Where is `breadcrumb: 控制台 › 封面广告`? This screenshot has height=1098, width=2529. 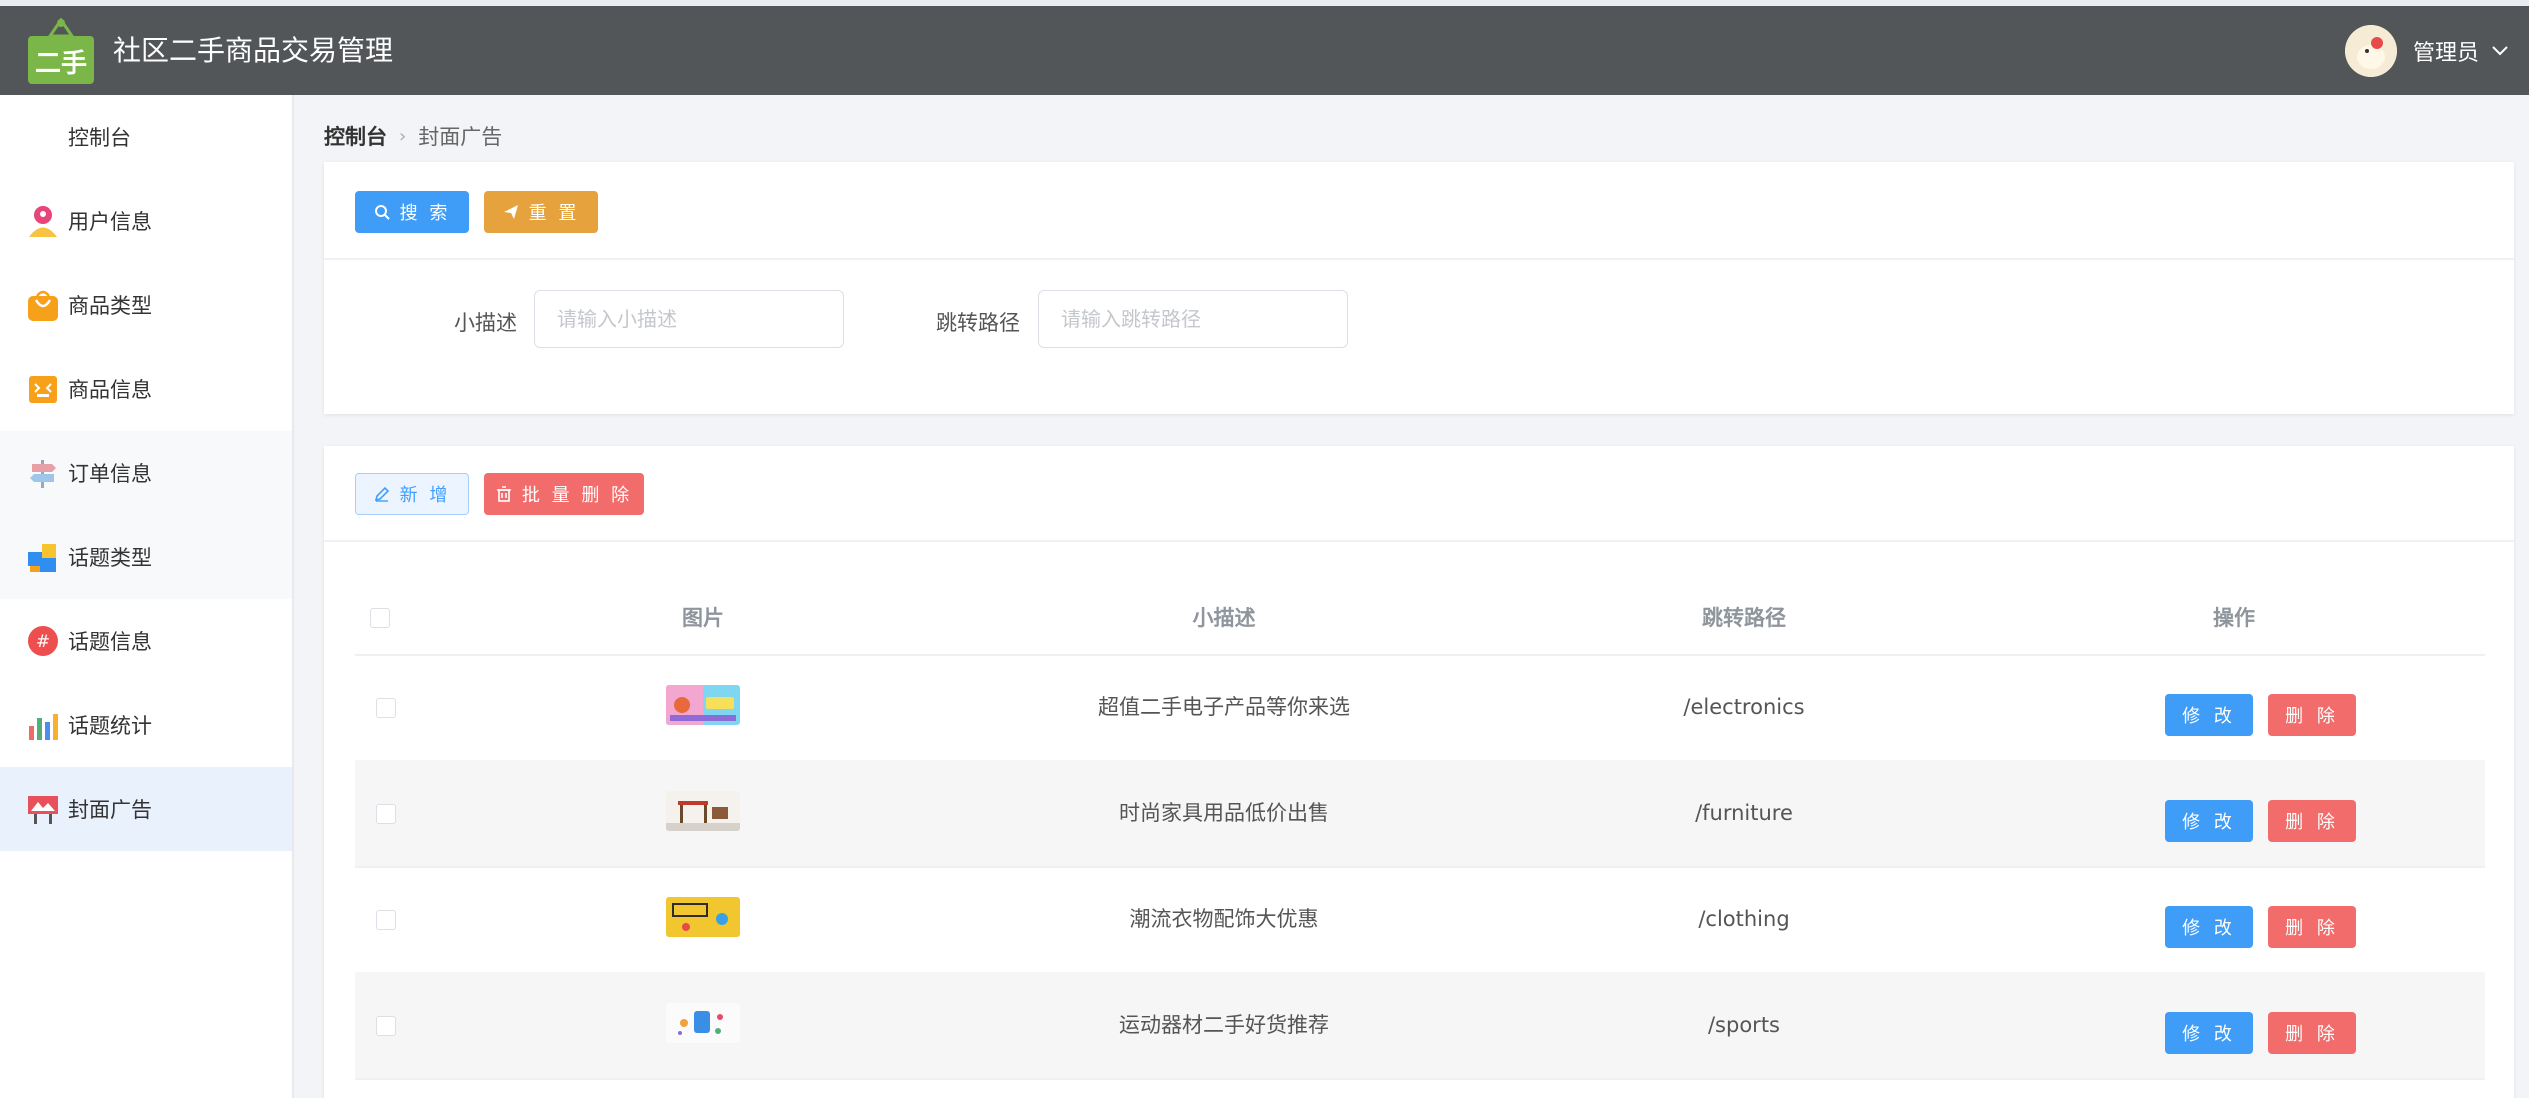
breadcrumb: 控制台 › 封面广告 is located at coordinates (413, 136).